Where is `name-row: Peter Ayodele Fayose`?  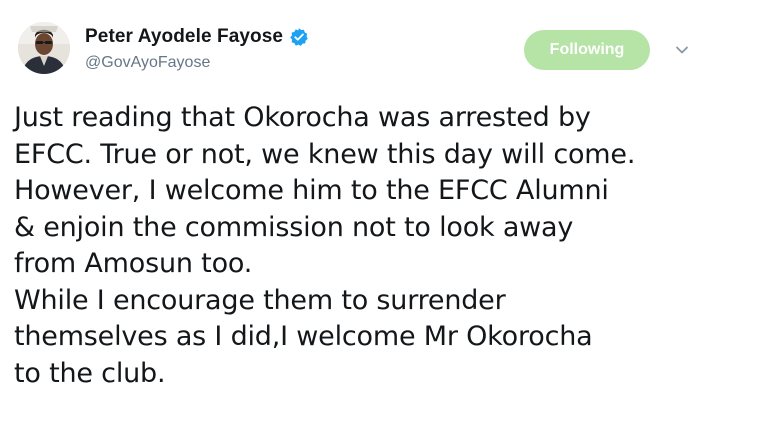 name-row: Peter Ayodele Fayose is located at coordinates (197, 37).